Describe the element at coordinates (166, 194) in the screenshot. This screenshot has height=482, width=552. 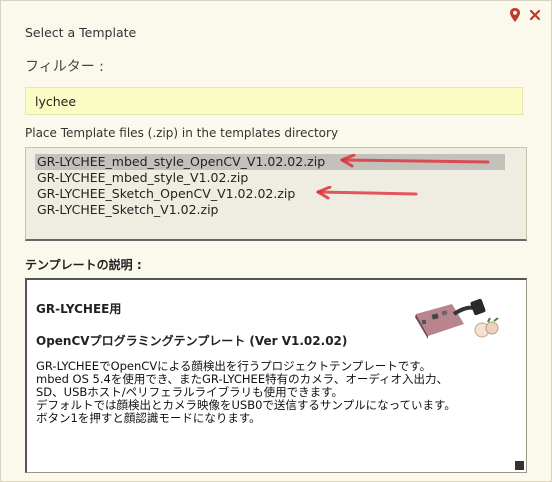
I see `file-item: GR-LYCHEE_Sketch_OpenCV_V1.02.02.zip` at that location.